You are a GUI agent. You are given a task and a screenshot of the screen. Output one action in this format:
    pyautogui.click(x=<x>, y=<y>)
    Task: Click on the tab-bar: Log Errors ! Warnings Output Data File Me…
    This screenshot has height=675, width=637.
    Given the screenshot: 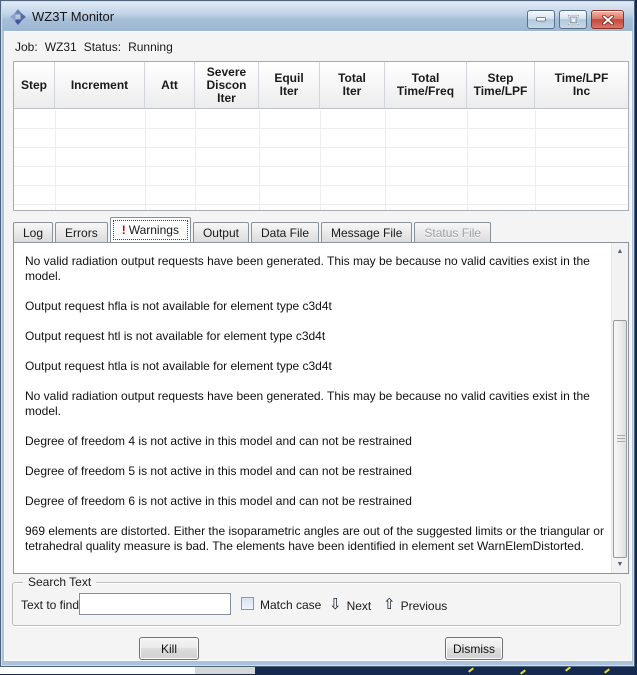 What is the action you would take?
    pyautogui.click(x=253, y=230)
    